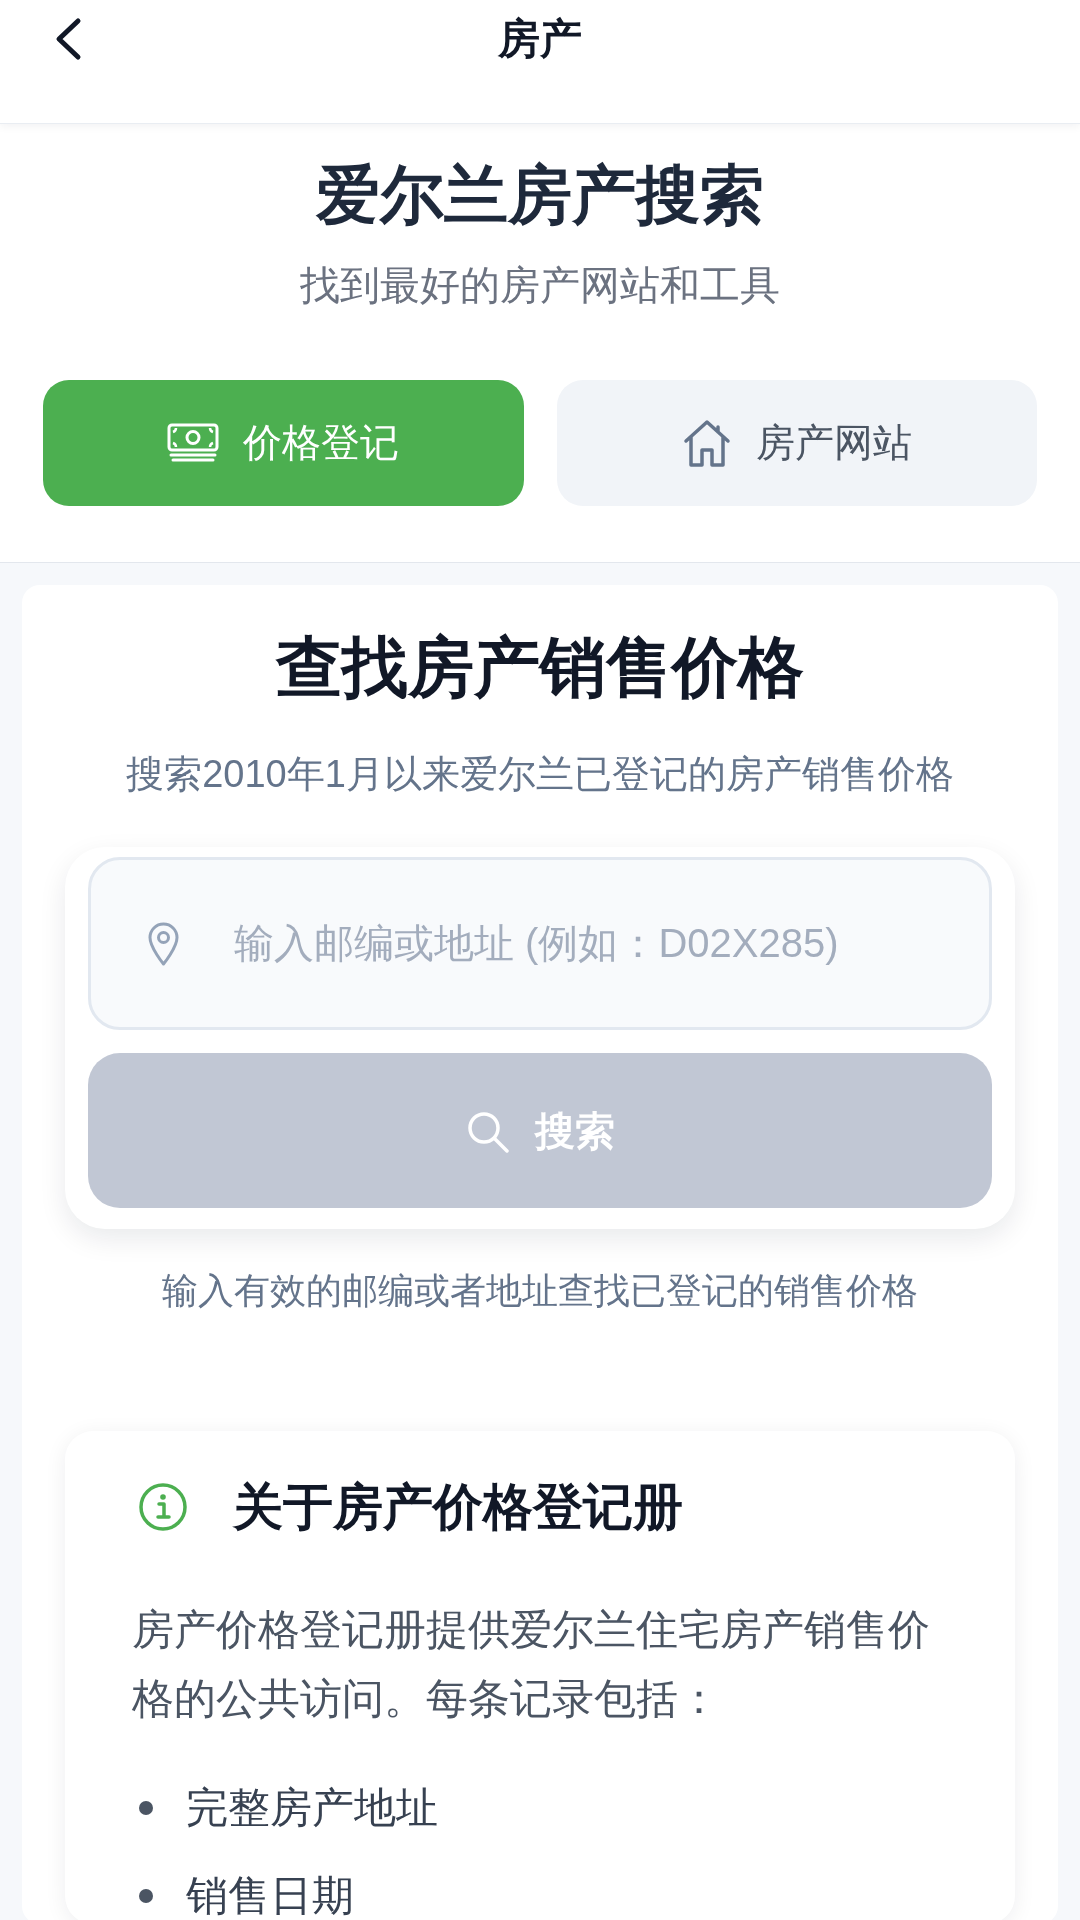 The height and width of the screenshot is (1920, 1080). I want to click on location-pin-icon, so click(163, 944).